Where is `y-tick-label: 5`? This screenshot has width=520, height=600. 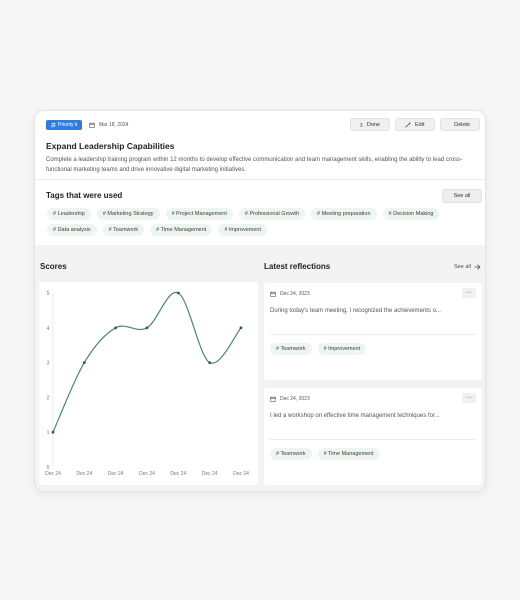 y-tick-label: 5 is located at coordinates (48, 294).